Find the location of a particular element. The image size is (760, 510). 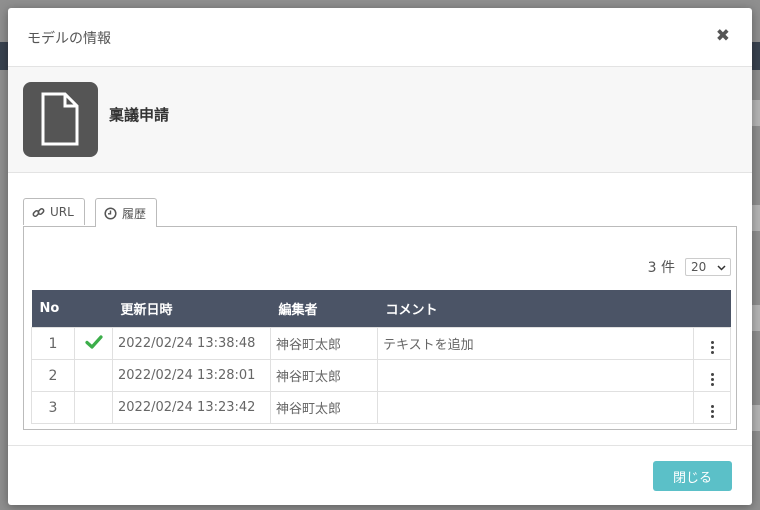

tab-history: 履歴 is located at coordinates (126, 212).